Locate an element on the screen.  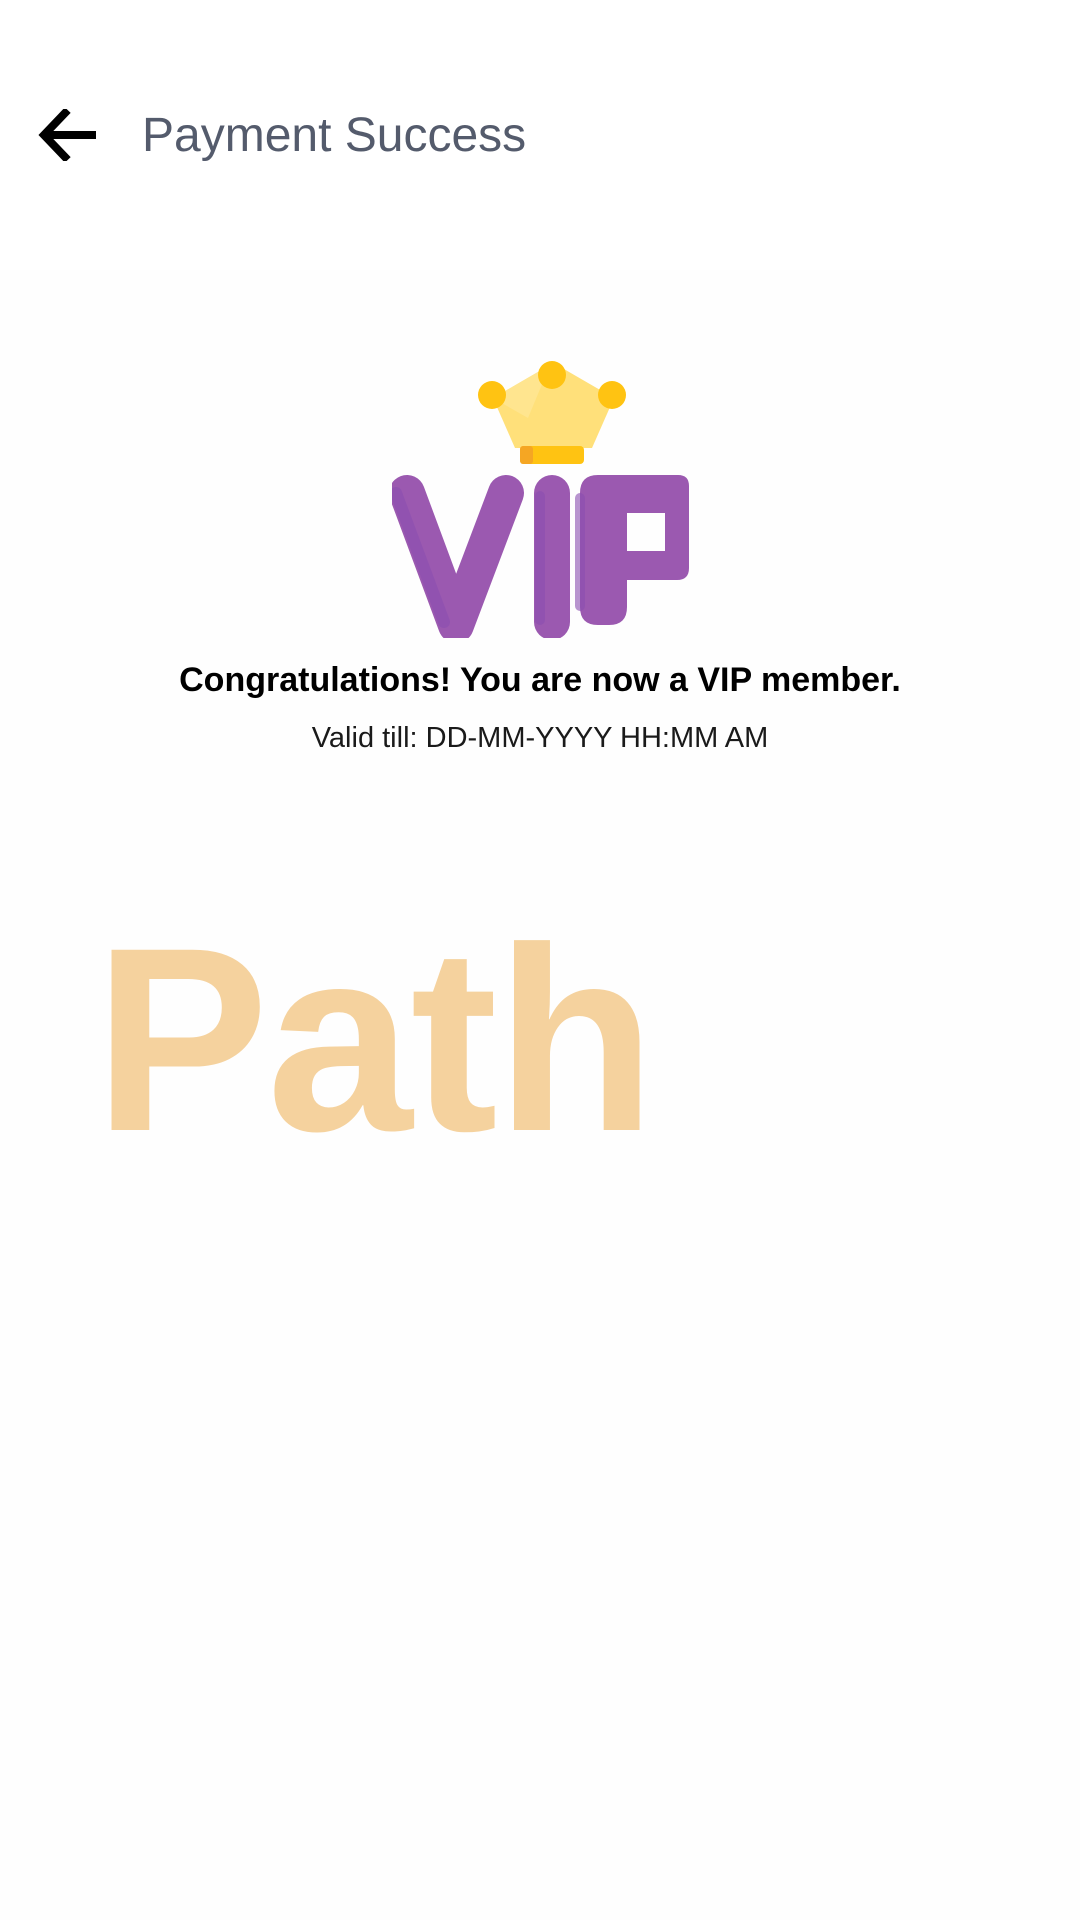
path-watermark: Path is located at coordinates (375, 1039).